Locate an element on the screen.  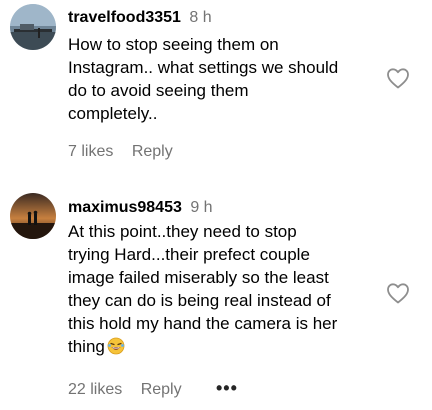
comment-meta: 22 likes Reply is located at coordinates (132, 390).